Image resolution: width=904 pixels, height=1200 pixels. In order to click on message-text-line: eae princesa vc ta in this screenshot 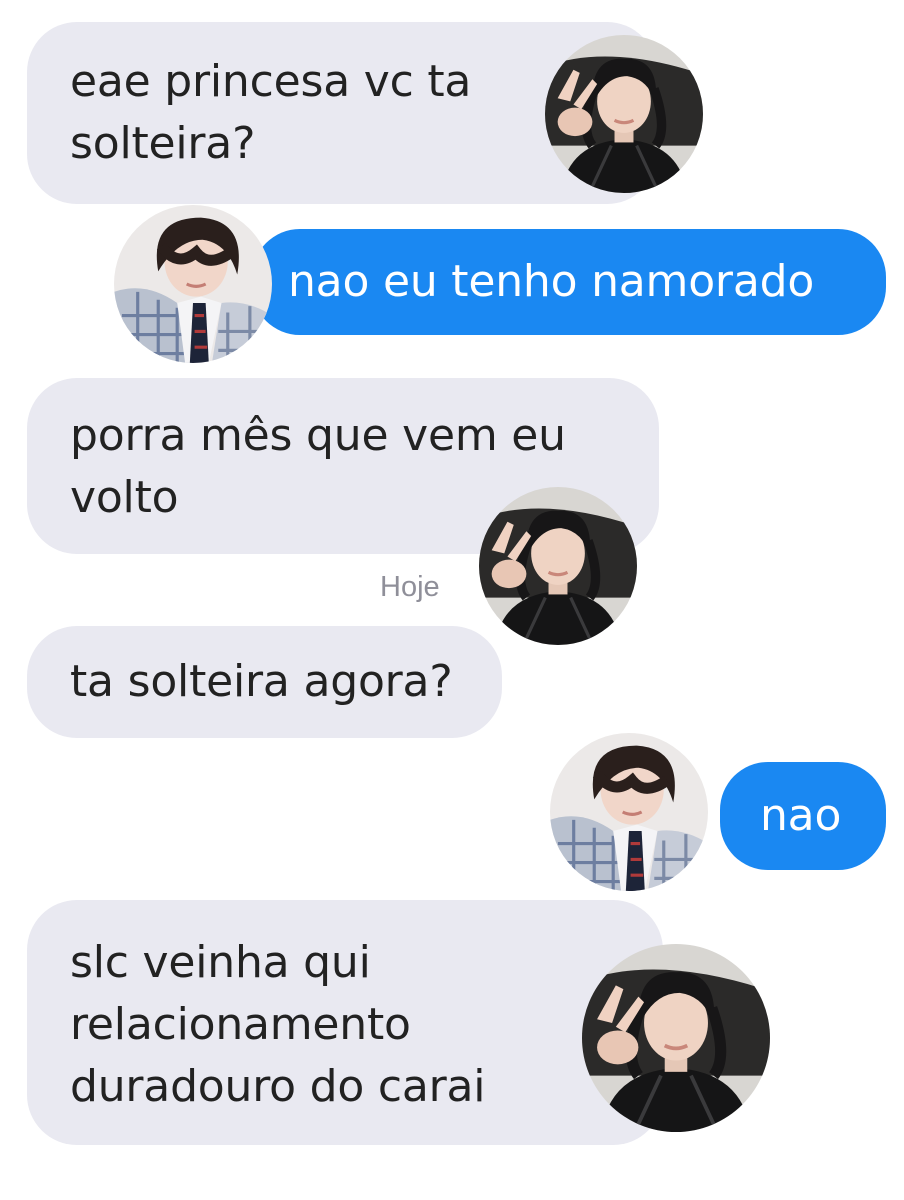, I will do `click(271, 81)`.